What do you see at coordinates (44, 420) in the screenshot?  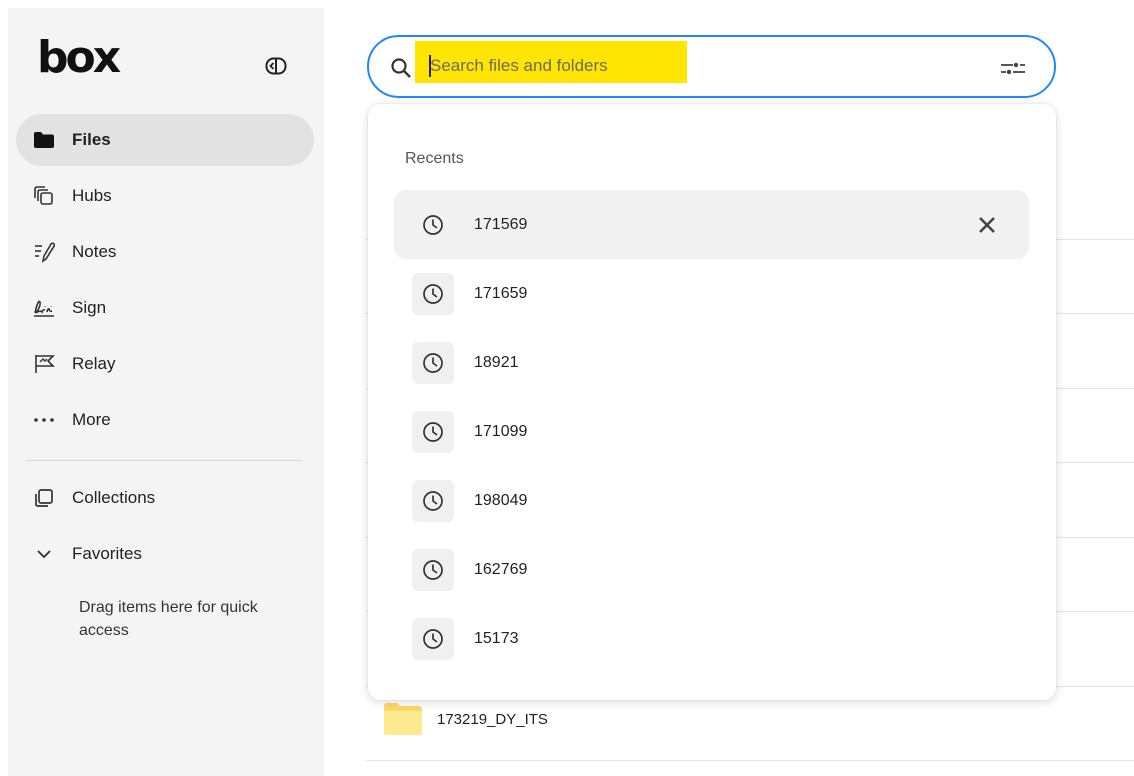 I see `more-icon` at bounding box center [44, 420].